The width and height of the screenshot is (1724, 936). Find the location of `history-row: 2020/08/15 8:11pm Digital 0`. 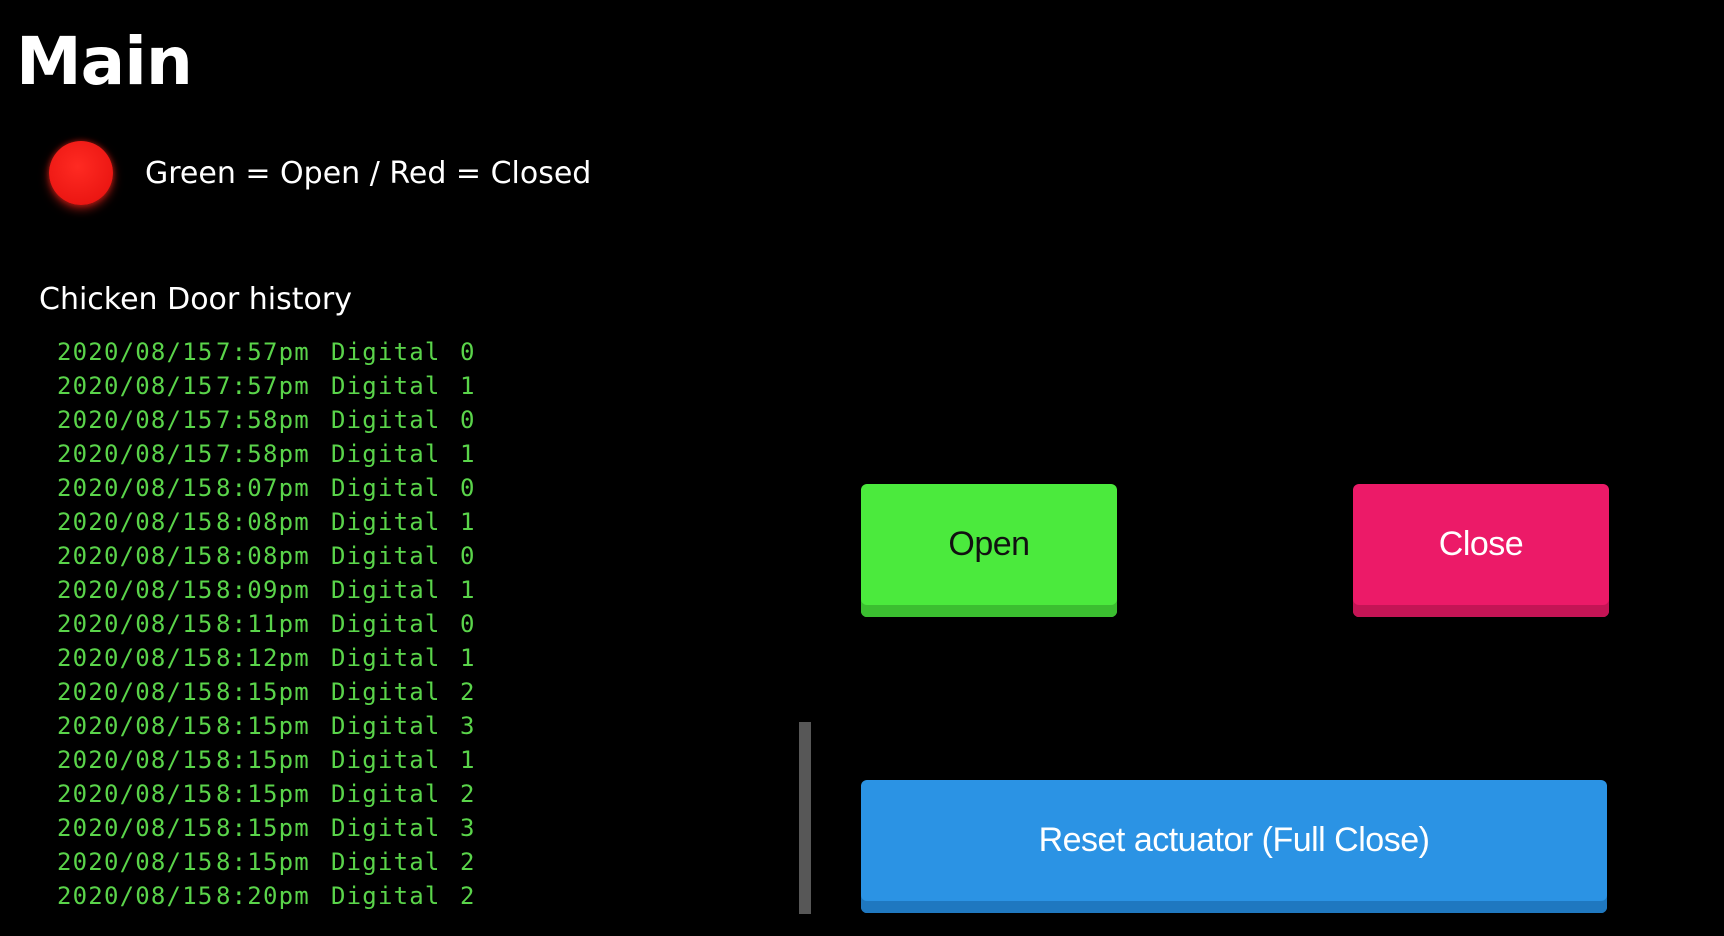

history-row: 2020/08/15 8:11pm Digital 0 is located at coordinates (266, 624).